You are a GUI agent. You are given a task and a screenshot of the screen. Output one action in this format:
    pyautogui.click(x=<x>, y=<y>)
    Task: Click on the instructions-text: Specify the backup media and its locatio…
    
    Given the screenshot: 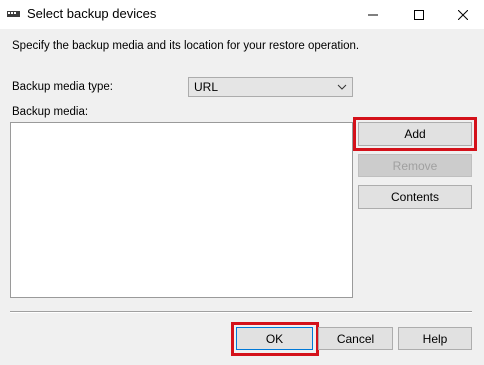 What is the action you would take?
    pyautogui.click(x=186, y=46)
    